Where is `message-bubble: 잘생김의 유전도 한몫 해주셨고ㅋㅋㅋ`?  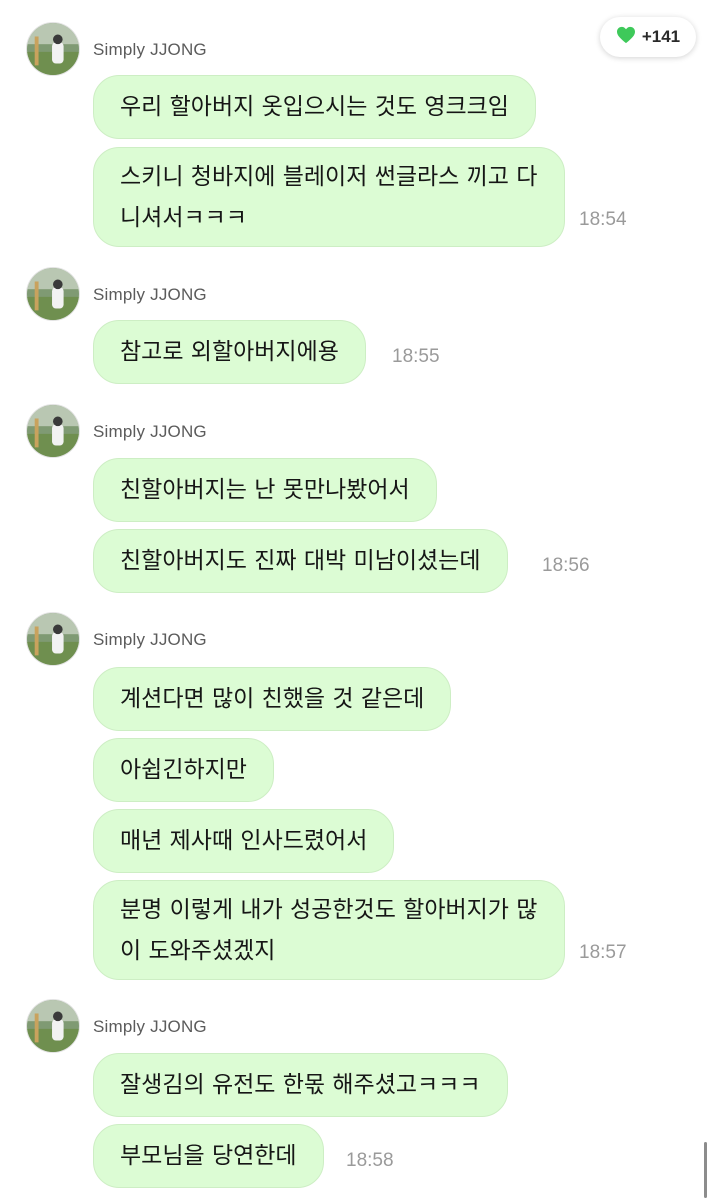
message-bubble: 잘생김의 유전도 한몫 해주셨고ㅋㅋㅋ is located at coordinates (300, 1085).